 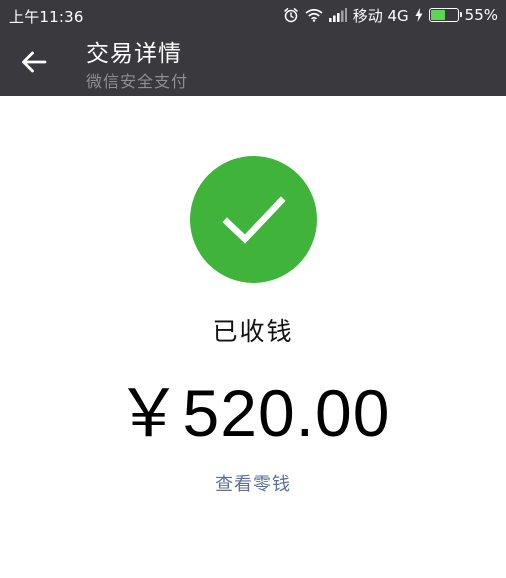 What do you see at coordinates (337, 15) in the screenshot?
I see `signal-icon` at bounding box center [337, 15].